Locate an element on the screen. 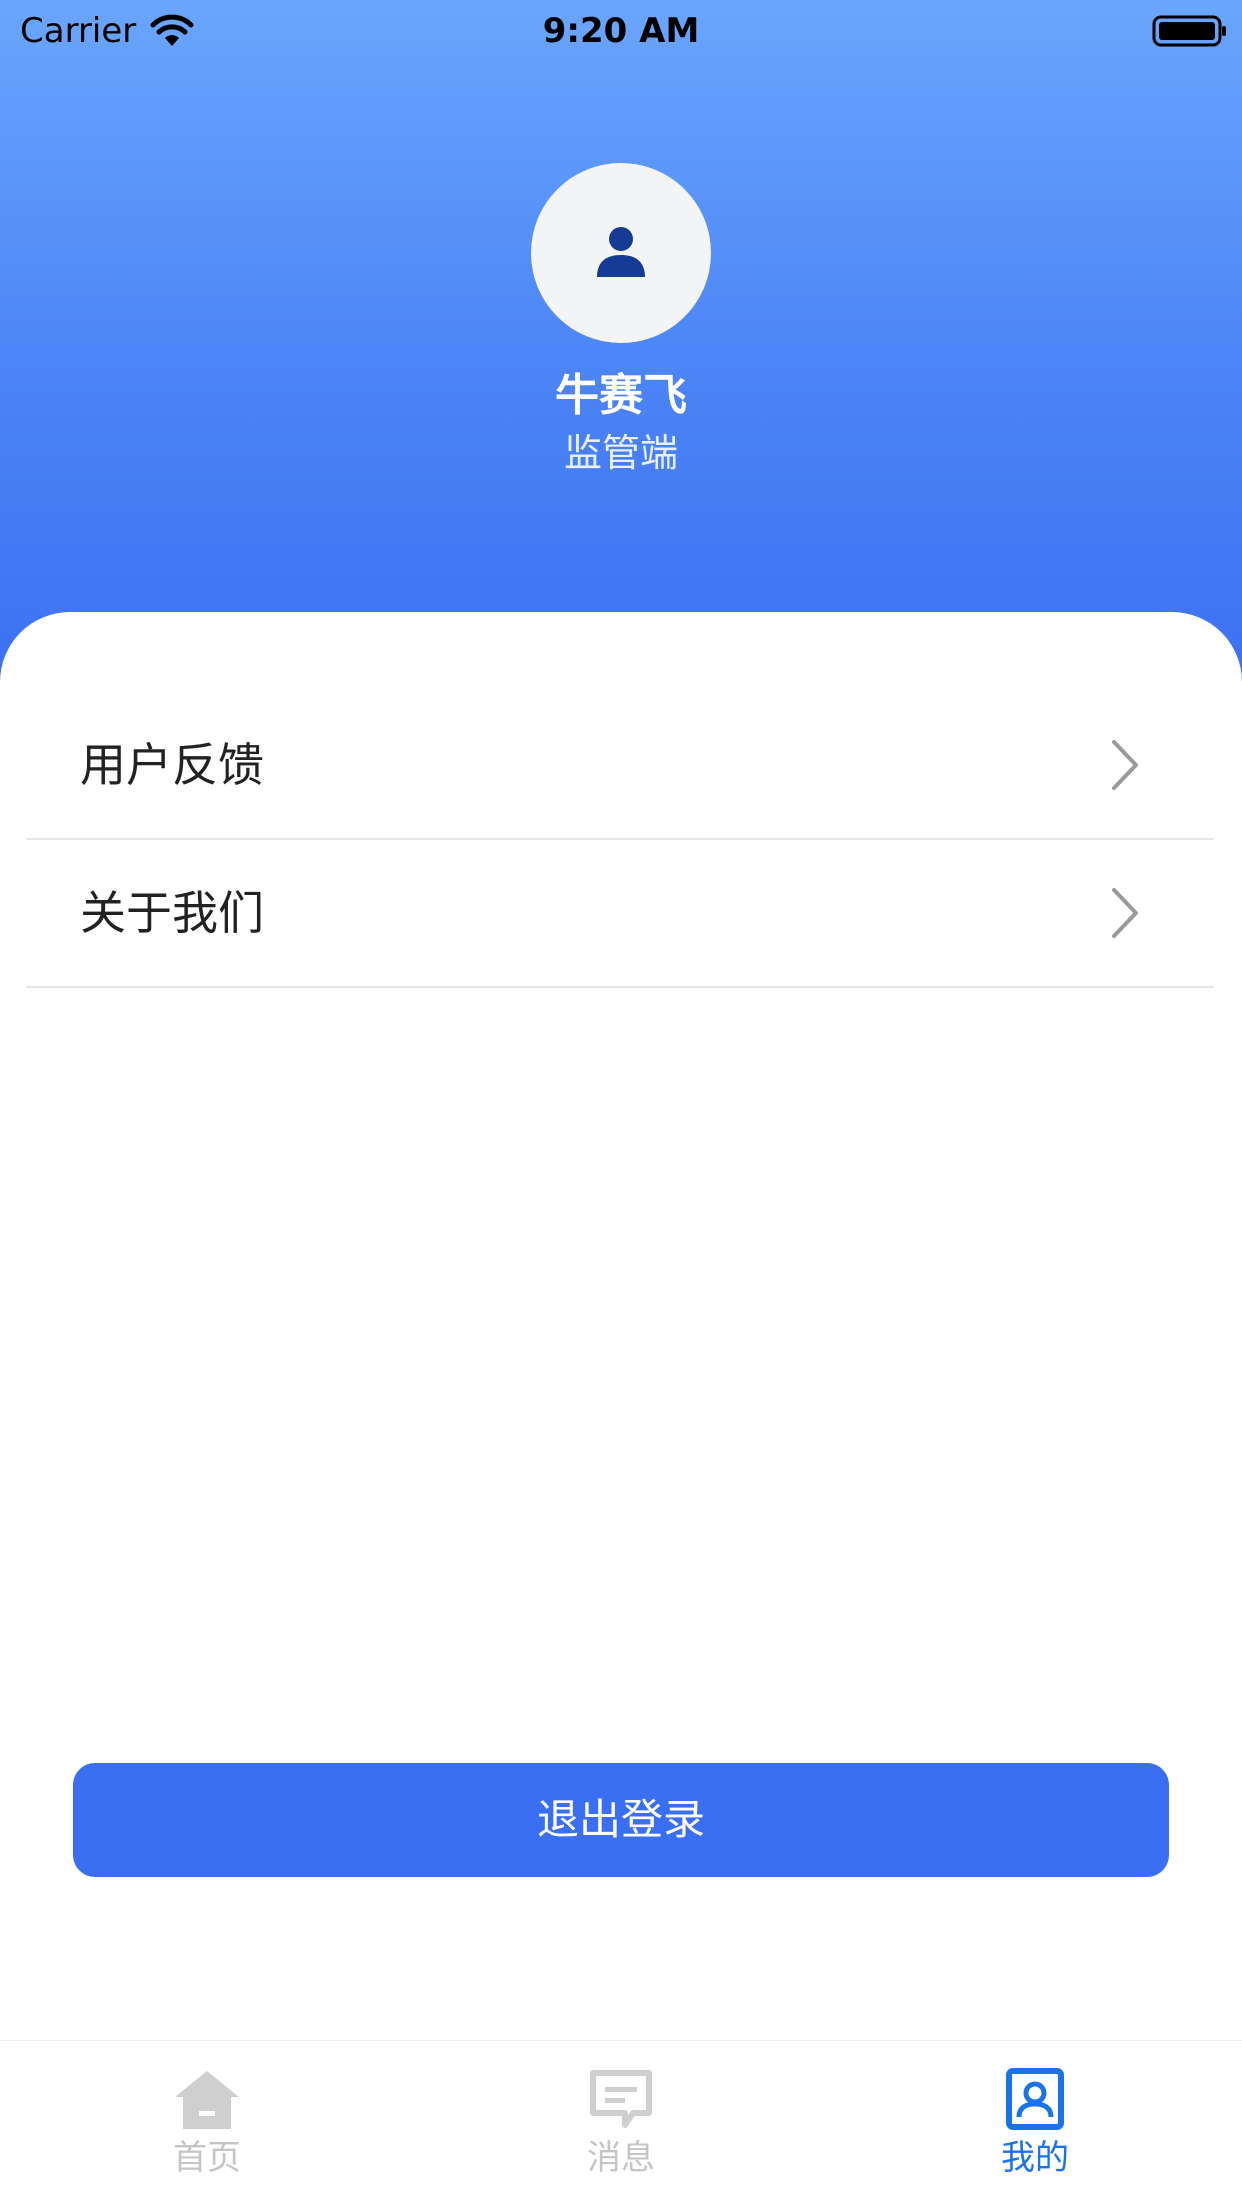  tab-label: 我的 is located at coordinates (1035, 2158).